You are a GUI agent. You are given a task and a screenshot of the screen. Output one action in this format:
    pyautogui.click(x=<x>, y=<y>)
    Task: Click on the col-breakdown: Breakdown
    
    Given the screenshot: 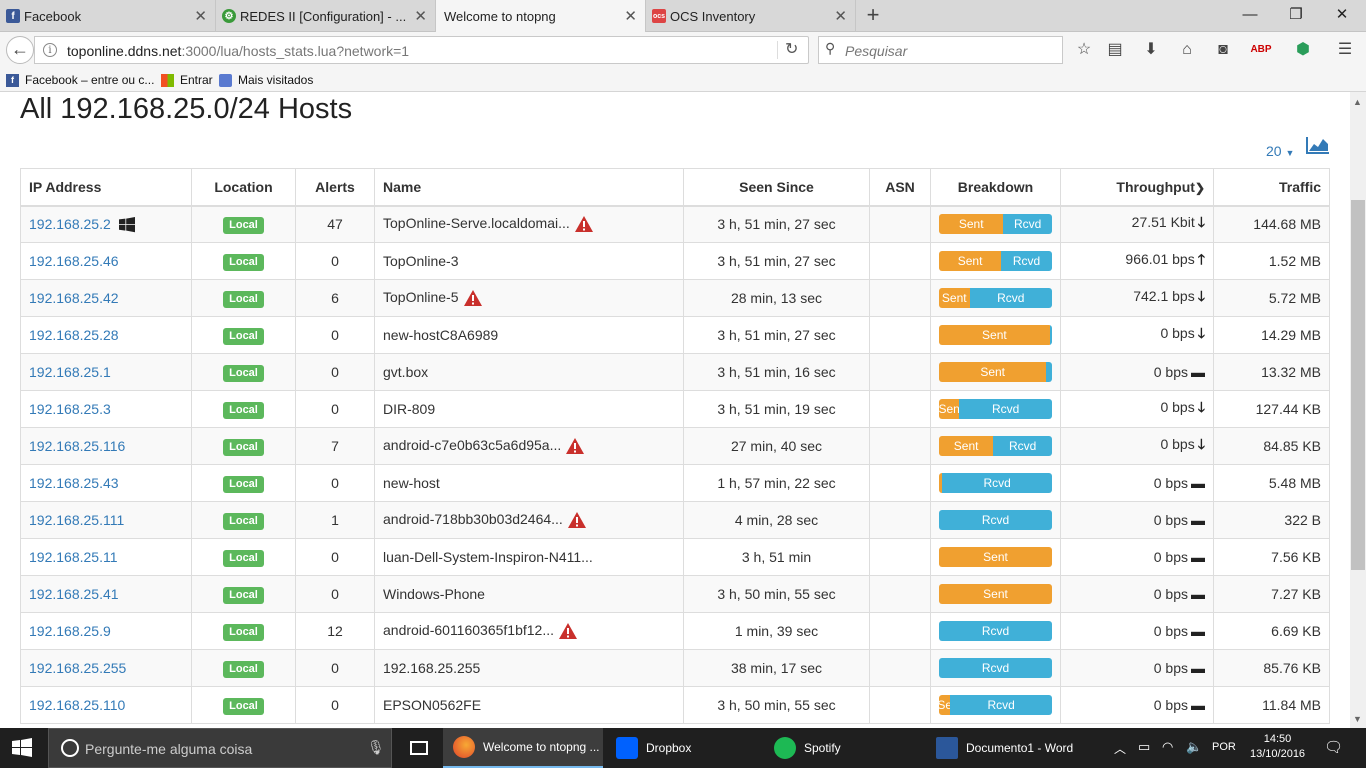 What is the action you would take?
    pyautogui.click(x=995, y=187)
    